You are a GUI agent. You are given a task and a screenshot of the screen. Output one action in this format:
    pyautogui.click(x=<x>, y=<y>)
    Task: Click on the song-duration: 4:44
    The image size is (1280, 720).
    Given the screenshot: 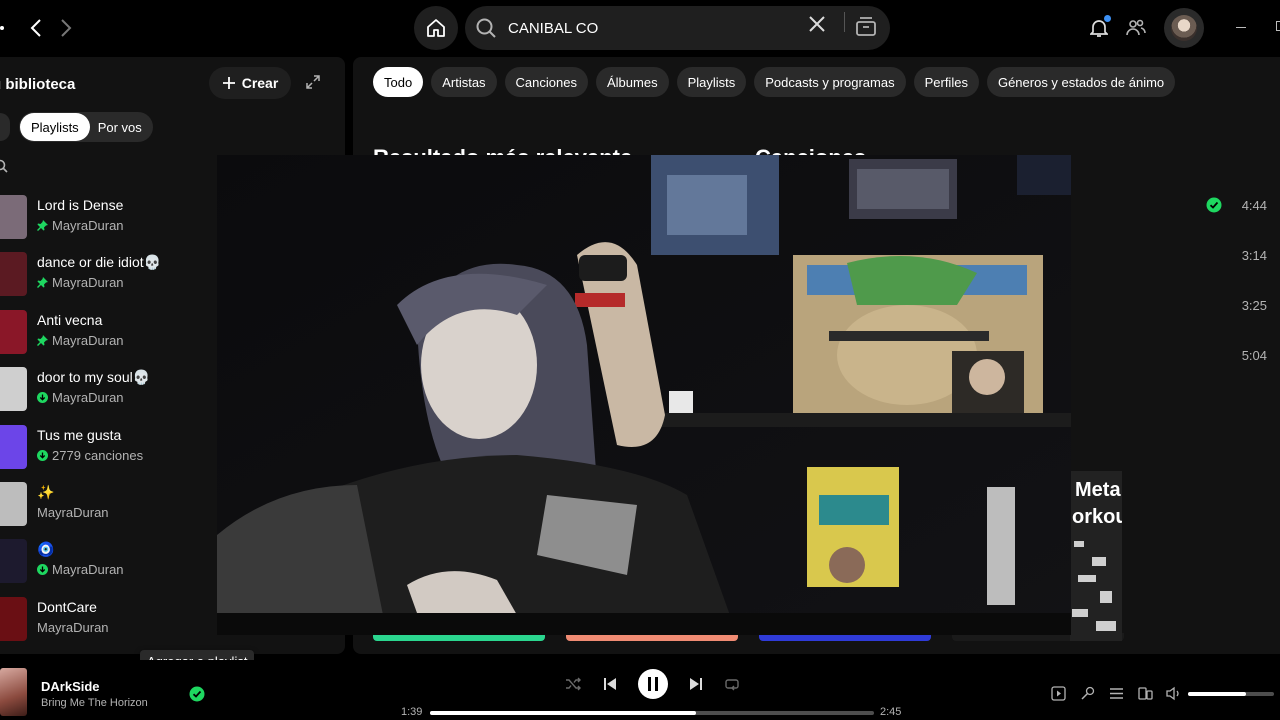 What is the action you would take?
    pyautogui.click(x=1254, y=205)
    